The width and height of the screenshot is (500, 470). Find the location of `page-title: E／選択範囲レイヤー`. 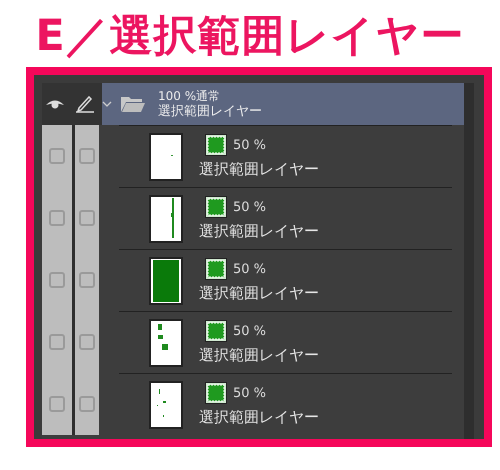

page-title: E／選択範囲レイヤー is located at coordinates (250, 36).